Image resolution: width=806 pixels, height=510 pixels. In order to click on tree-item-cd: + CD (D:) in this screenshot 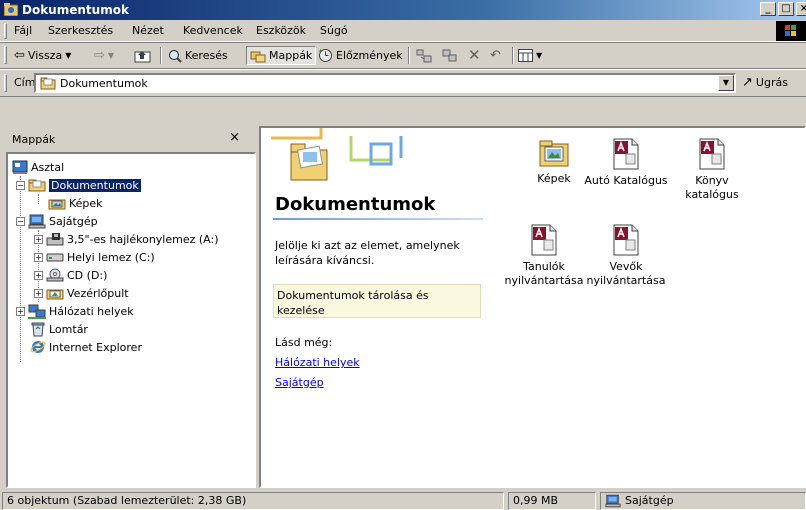, I will do `click(70, 275)`.